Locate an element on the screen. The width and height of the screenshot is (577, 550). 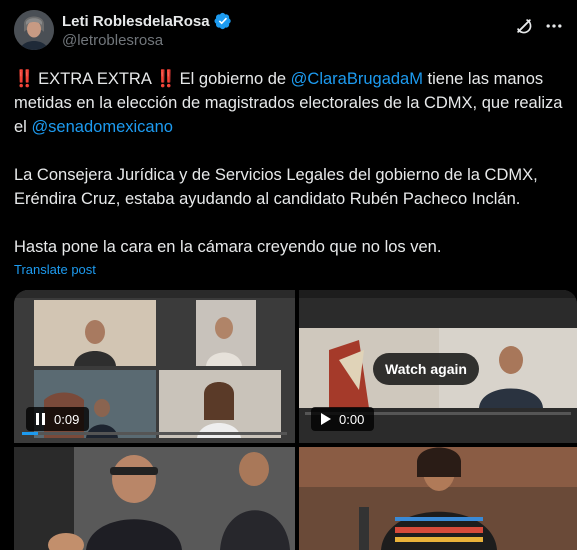
play-icon is located at coordinates (326, 419).